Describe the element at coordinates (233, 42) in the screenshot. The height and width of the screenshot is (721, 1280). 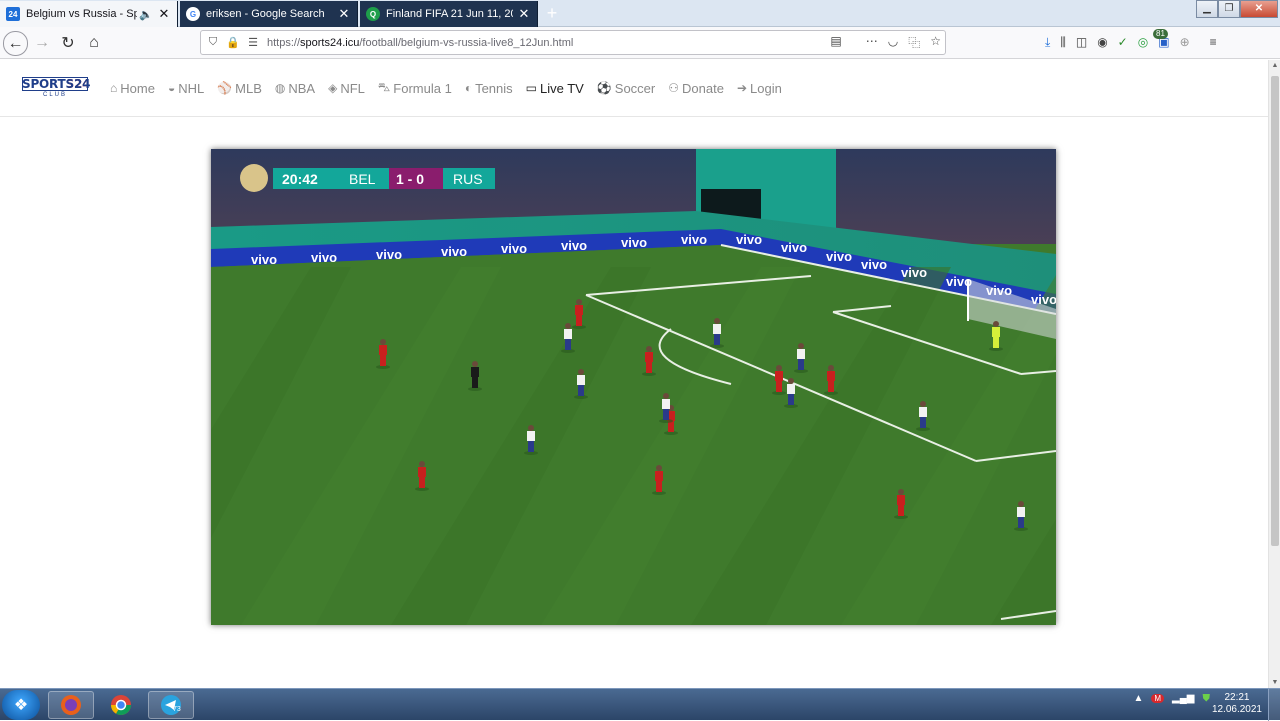
I see `lock-icon: 🔒` at that location.